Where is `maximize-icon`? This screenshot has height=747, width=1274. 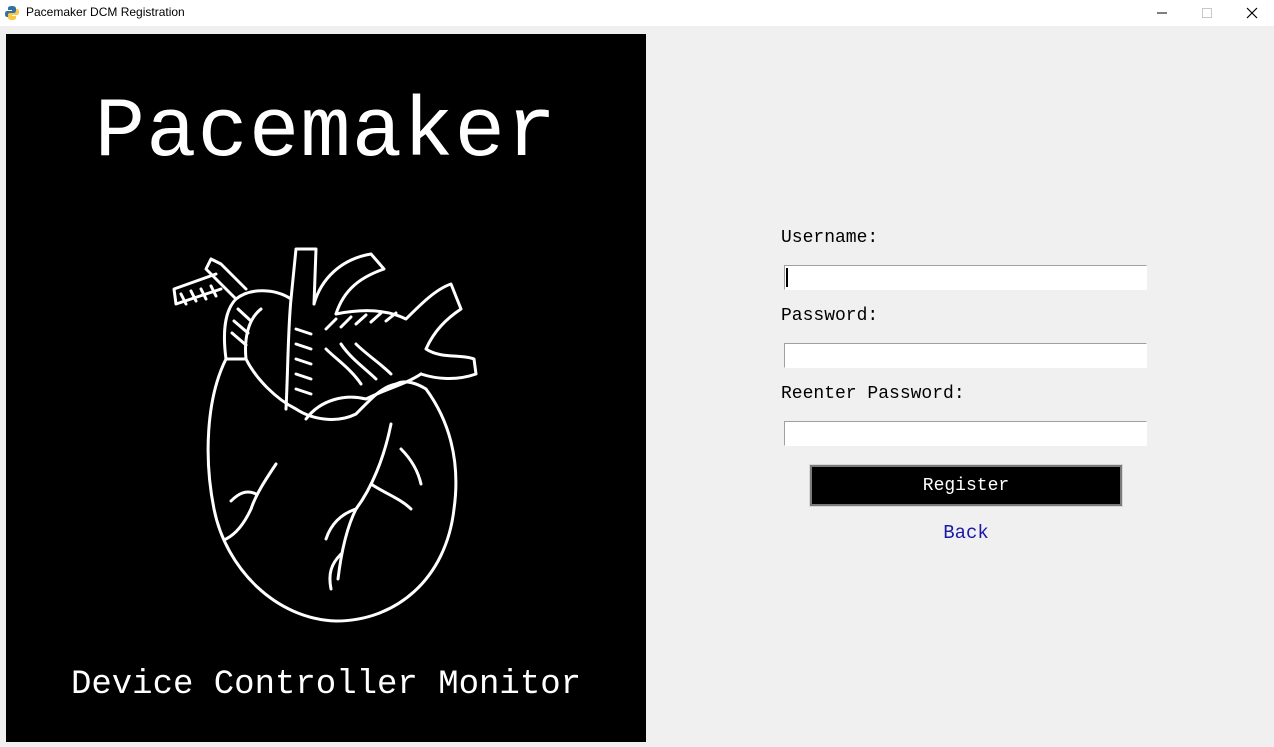
maximize-icon is located at coordinates (1207, 13).